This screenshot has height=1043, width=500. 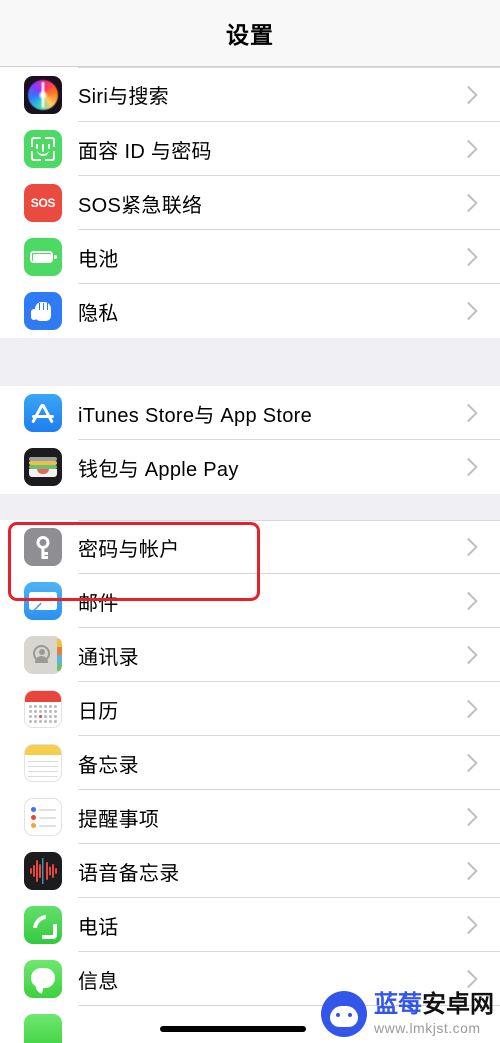 What do you see at coordinates (250, 871) in the screenshot?
I see `settings-row-voice-memos: 语音备忘录` at bounding box center [250, 871].